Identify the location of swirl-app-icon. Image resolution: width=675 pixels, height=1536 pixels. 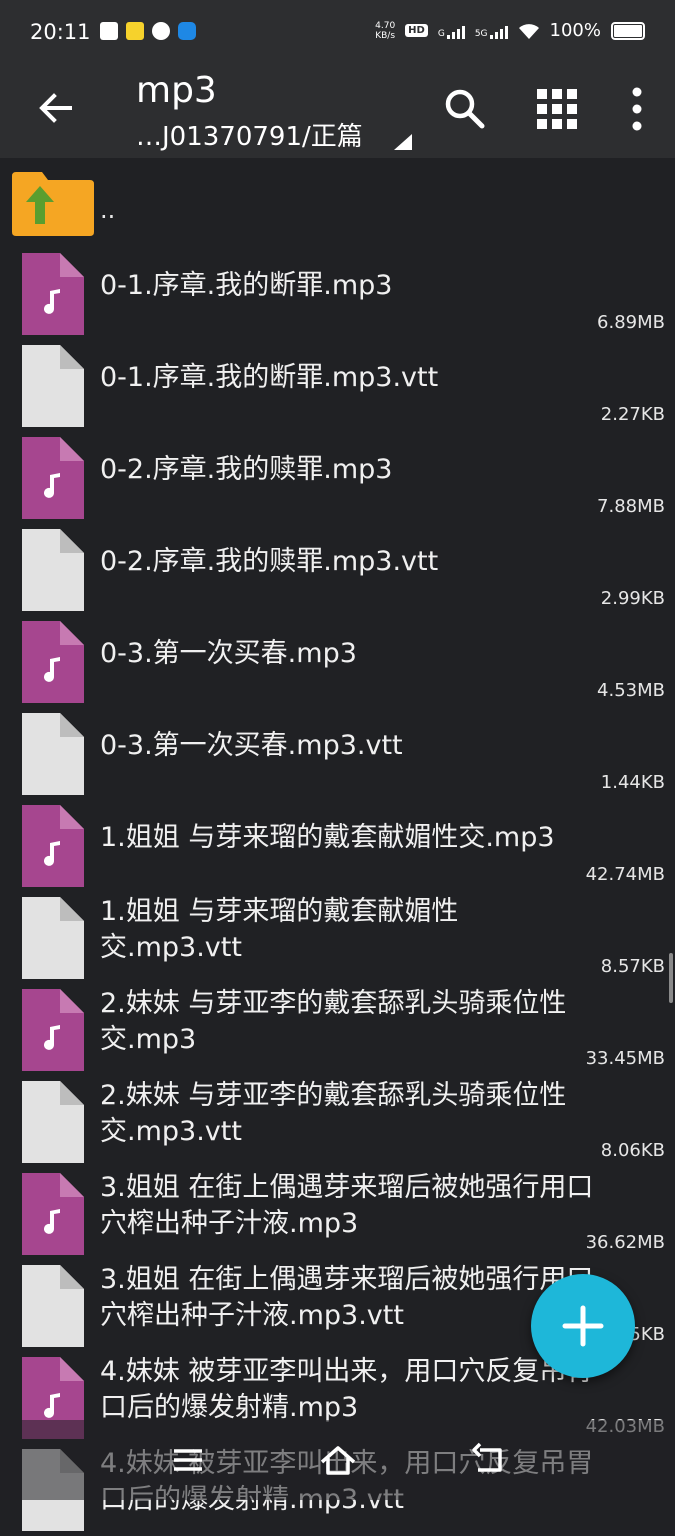
(161, 31).